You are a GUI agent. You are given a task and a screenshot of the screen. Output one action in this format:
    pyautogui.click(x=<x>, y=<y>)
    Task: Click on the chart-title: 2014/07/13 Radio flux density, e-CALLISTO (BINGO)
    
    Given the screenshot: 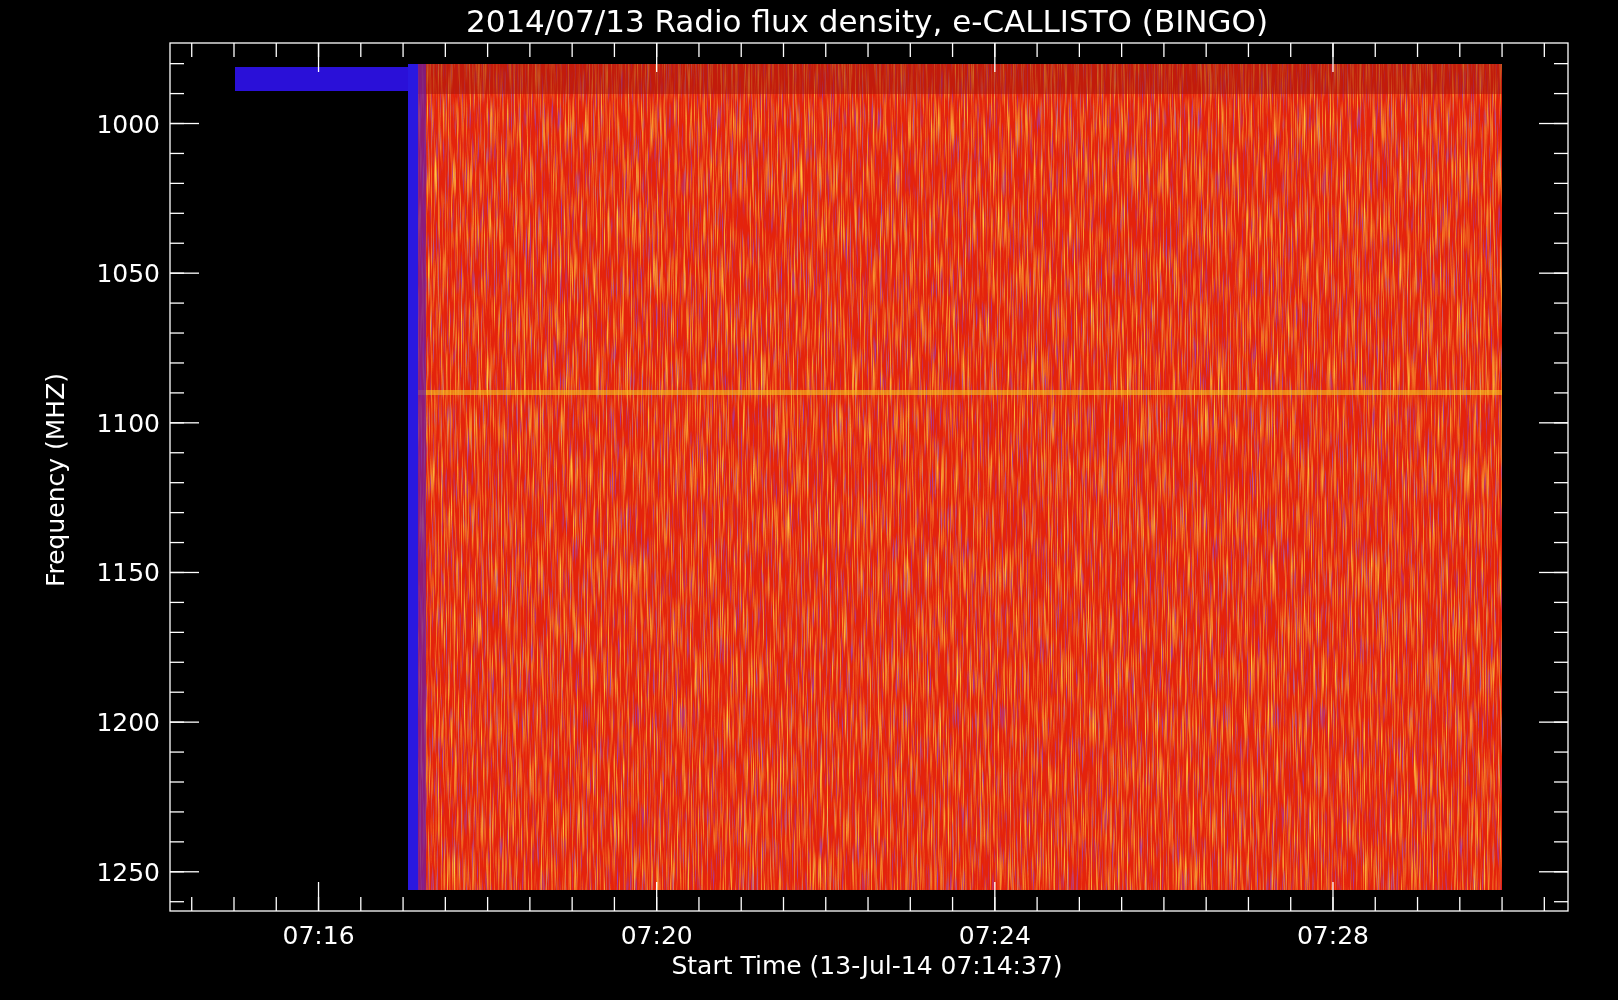 What is the action you would take?
    pyautogui.click(x=867, y=21)
    